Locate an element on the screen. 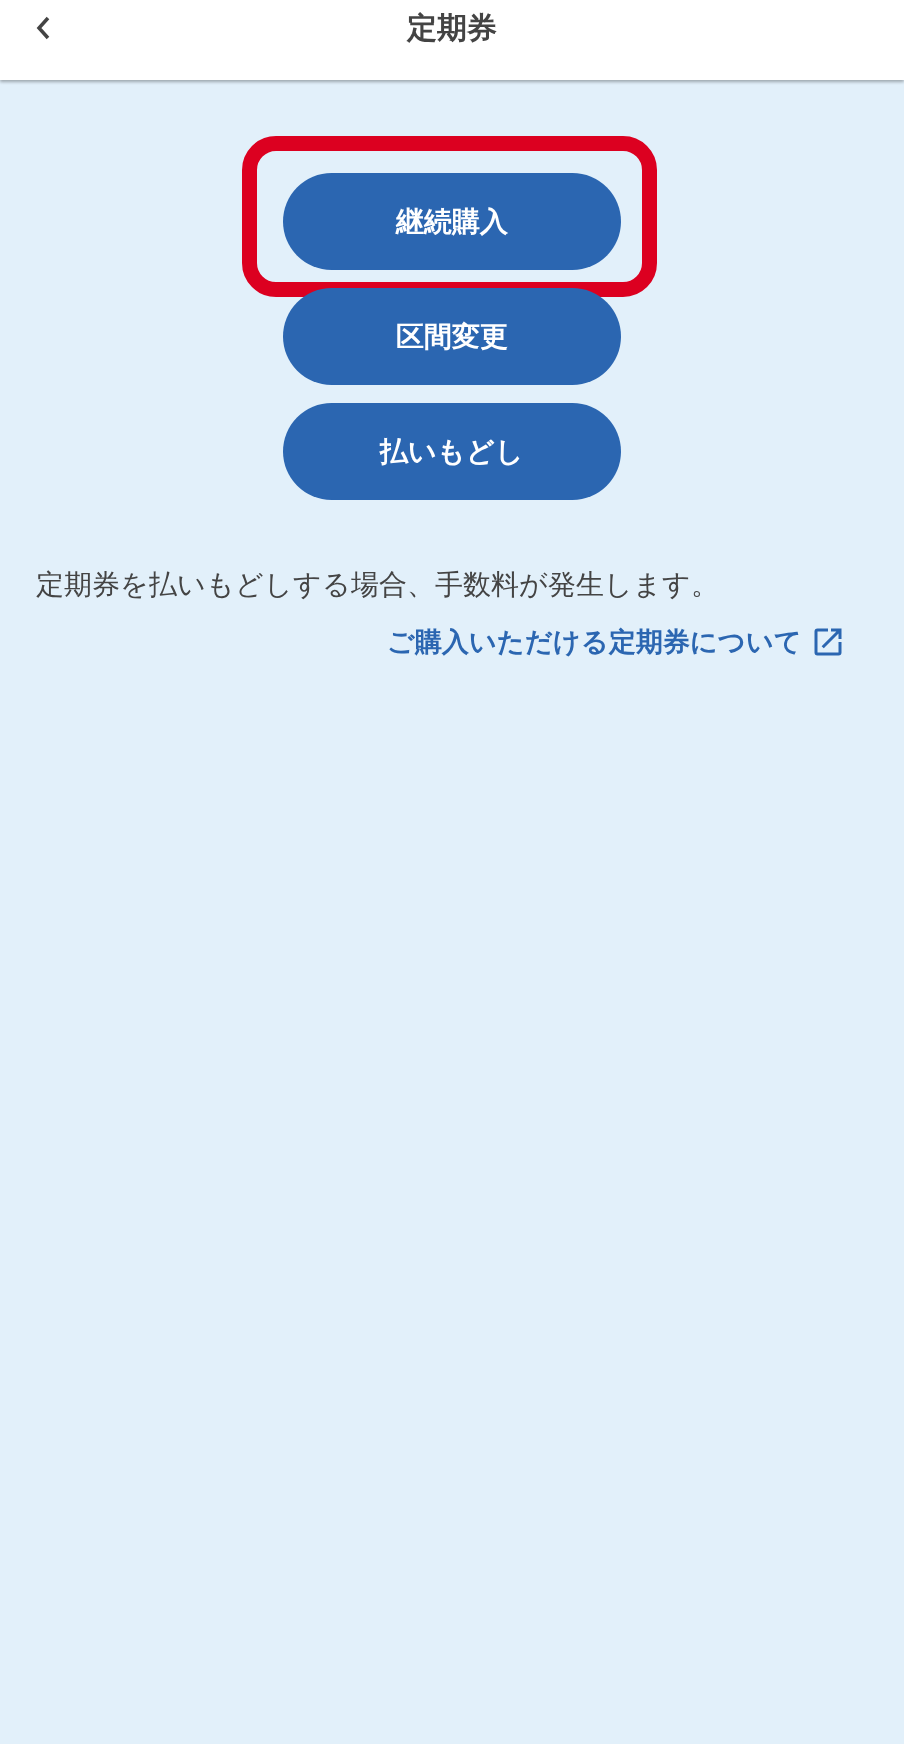  fee-notice: 定期券を払いもどしする場合、手数料が発生します。 is located at coordinates (378, 585).